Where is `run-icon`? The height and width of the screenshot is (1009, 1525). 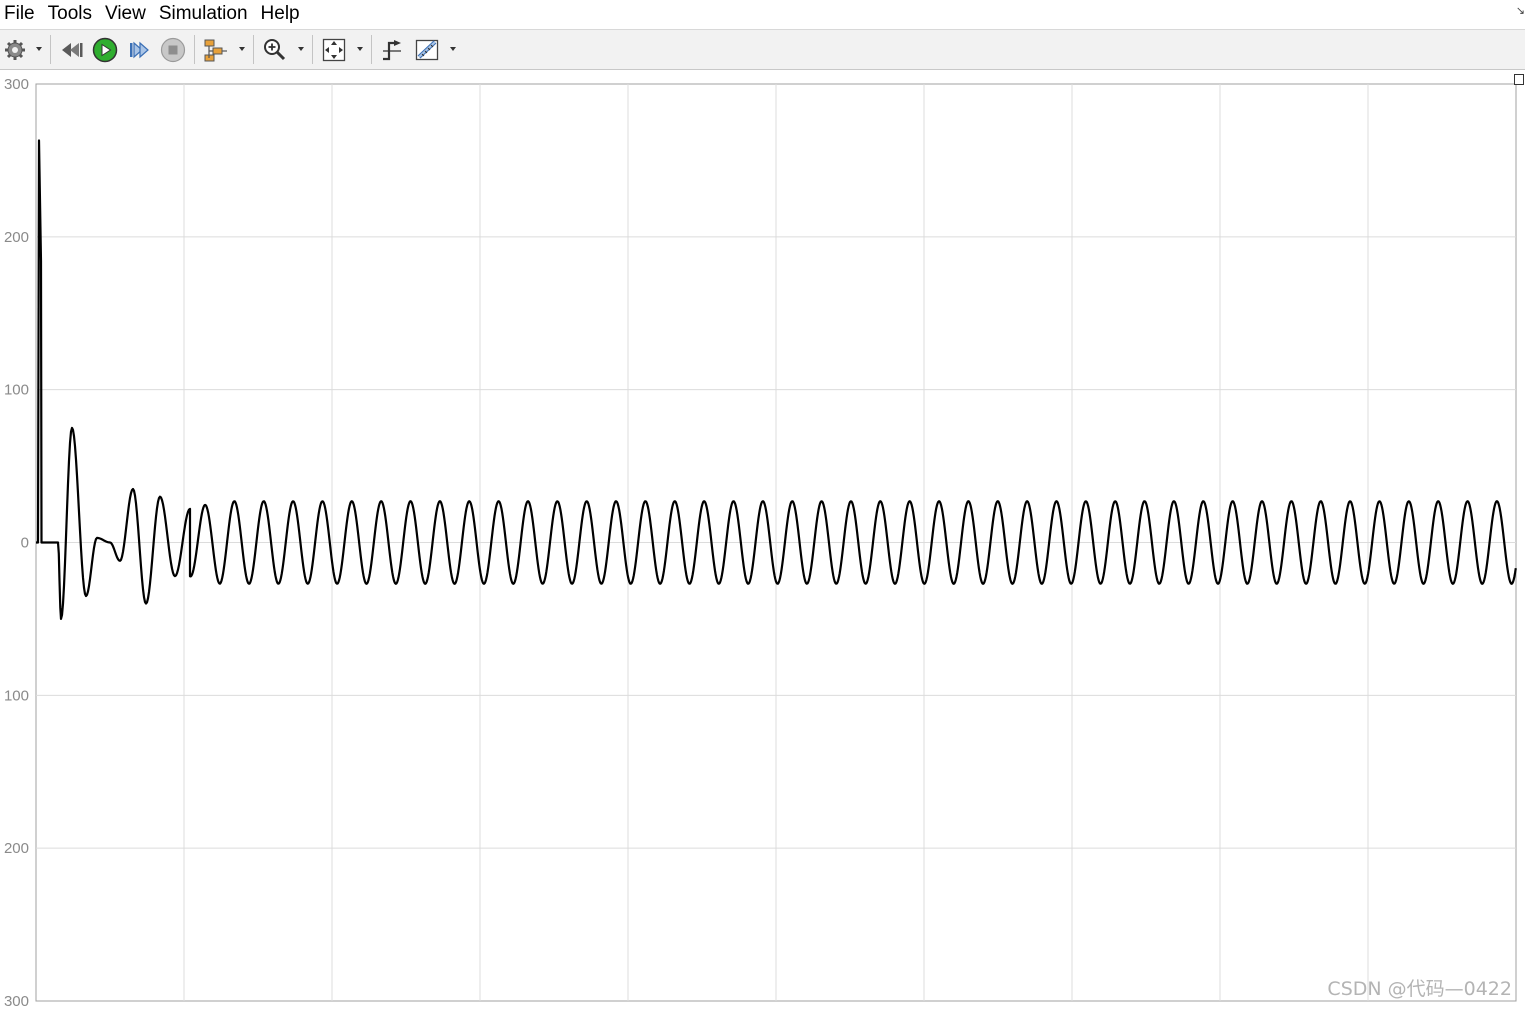
run-icon is located at coordinates (105, 49).